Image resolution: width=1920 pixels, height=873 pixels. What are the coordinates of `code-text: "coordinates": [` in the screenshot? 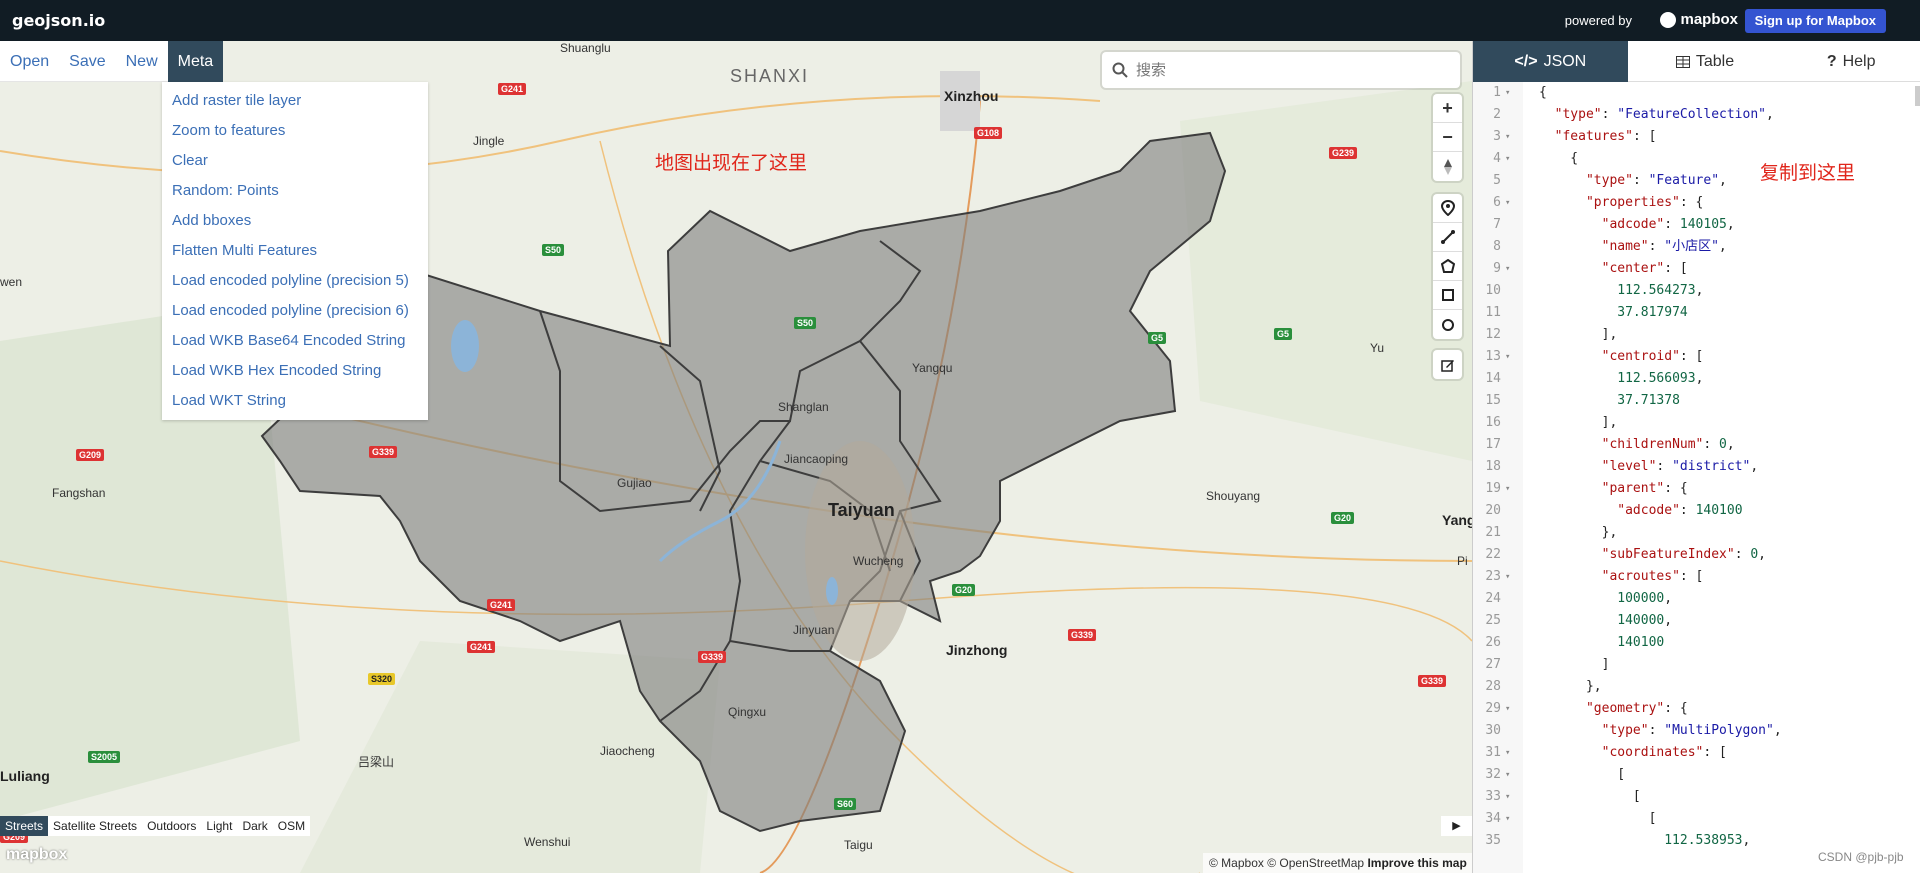 It's located at (1664, 752).